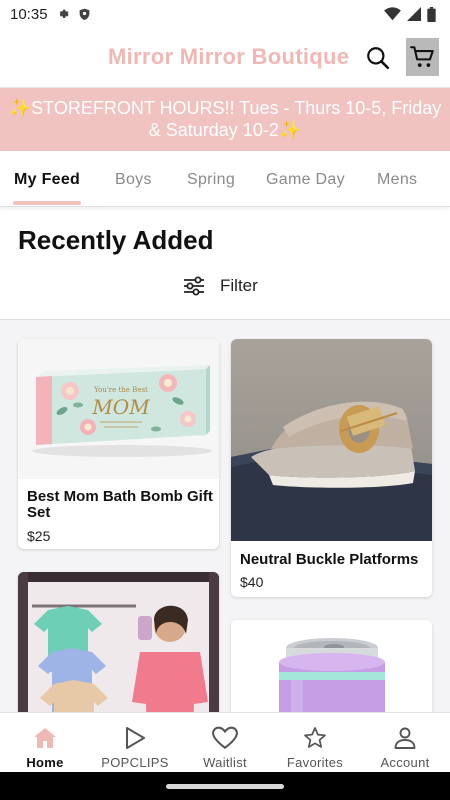 This screenshot has width=450, height=800. Describe the element at coordinates (225, 762) in the screenshot. I see `nav-label-waitlist: Waitlist` at that location.